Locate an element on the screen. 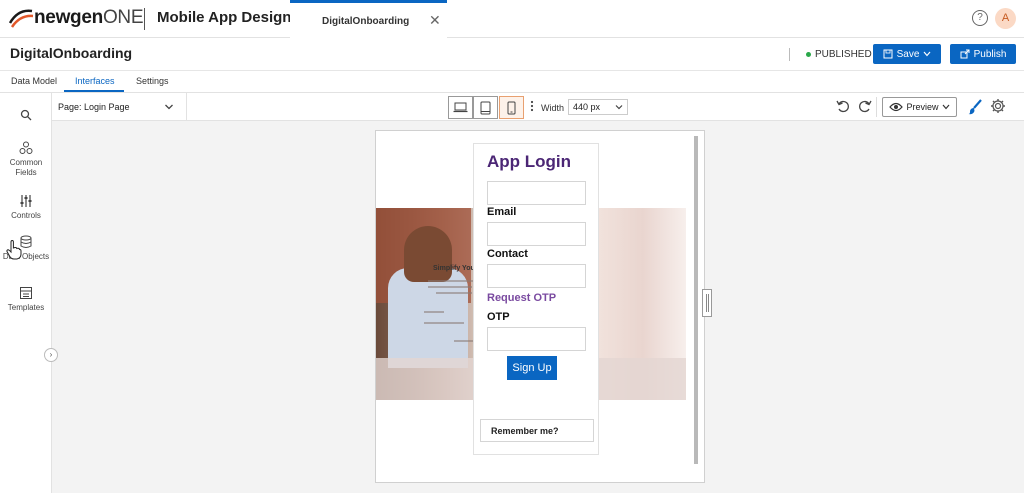  logo-separator is located at coordinates (144, 19).